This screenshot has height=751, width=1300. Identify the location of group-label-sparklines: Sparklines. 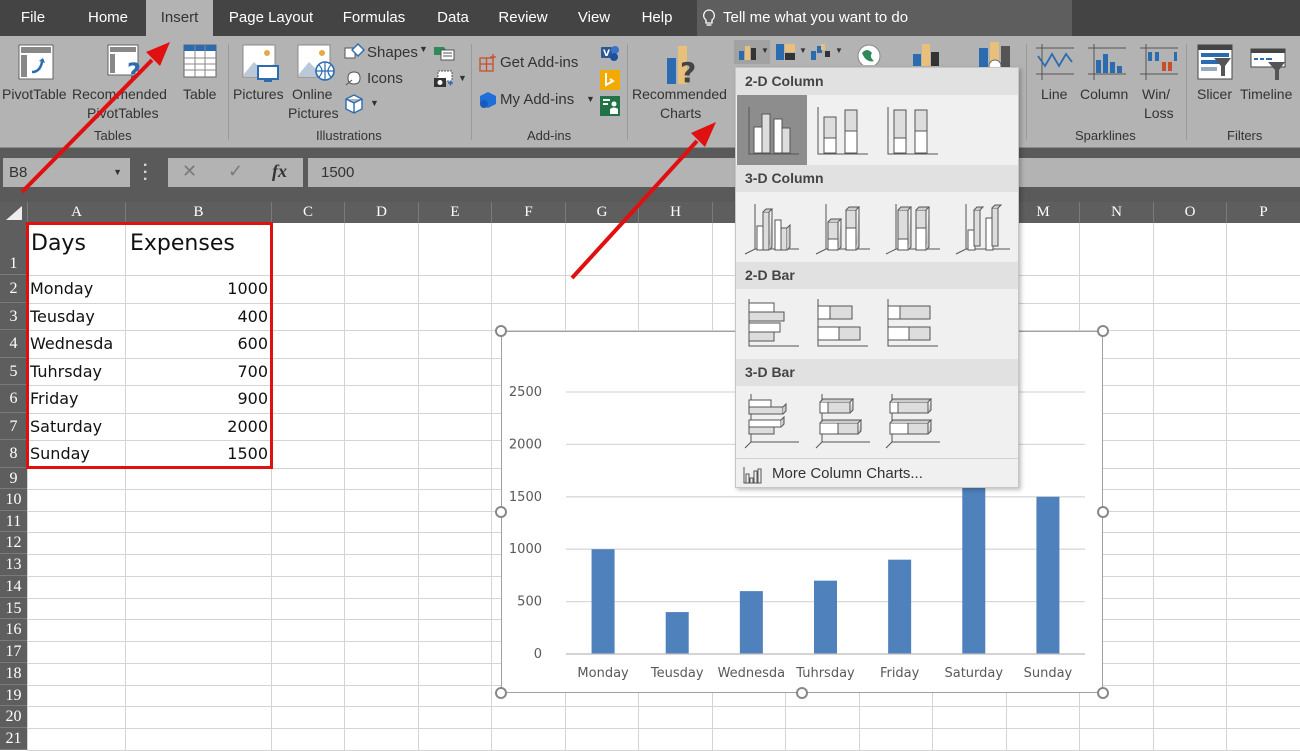
(1105, 135).